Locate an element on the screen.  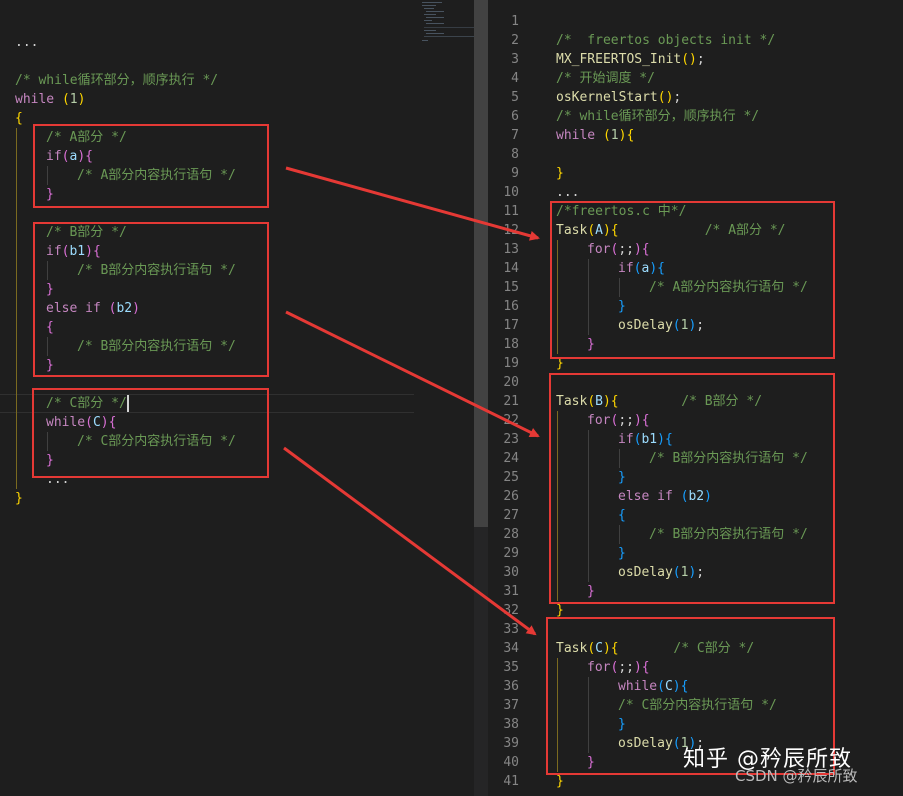
line-number: 28 is located at coordinates (511, 534).